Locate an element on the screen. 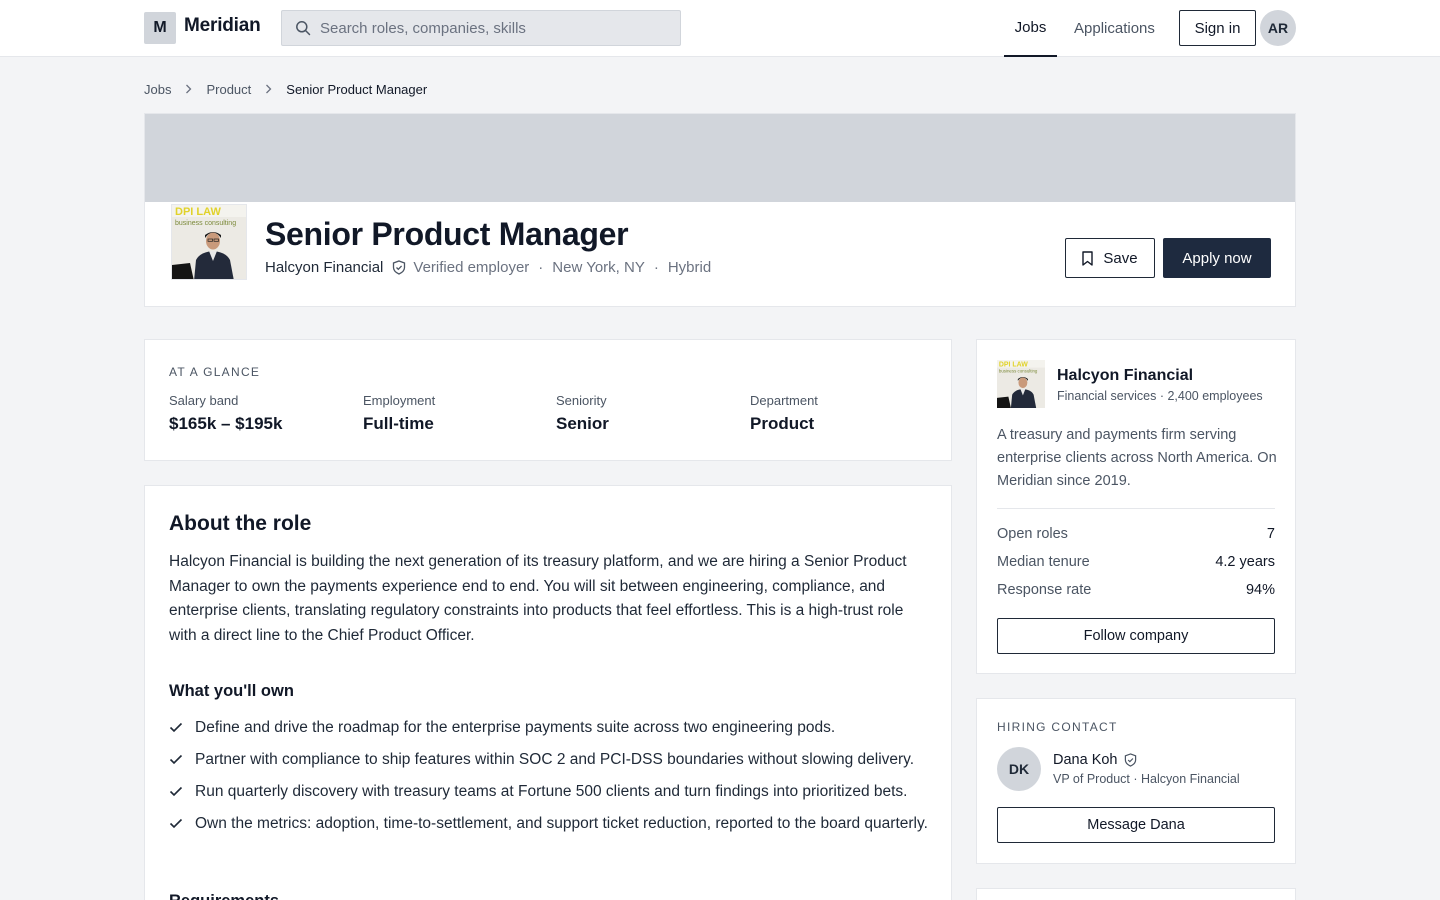  about-heading: About the role is located at coordinates (240, 523).